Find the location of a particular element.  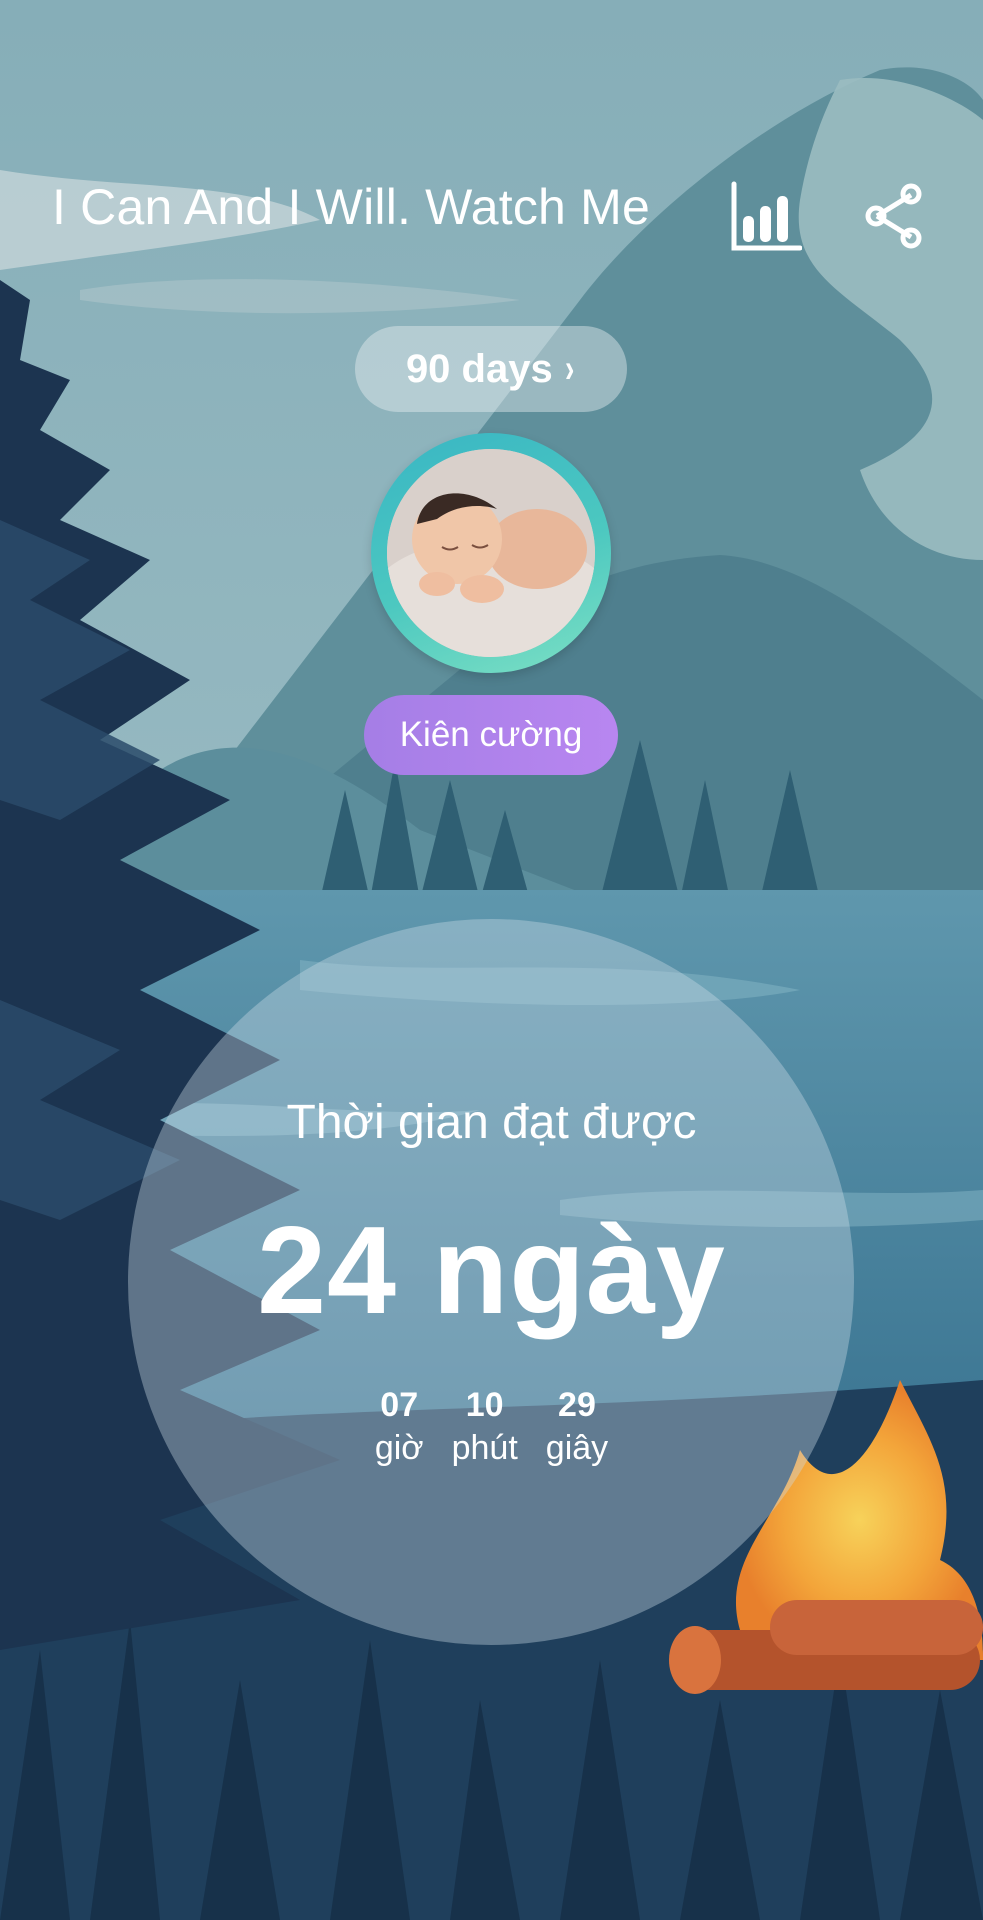

status-label: Kiên cường is located at coordinates (491, 734).